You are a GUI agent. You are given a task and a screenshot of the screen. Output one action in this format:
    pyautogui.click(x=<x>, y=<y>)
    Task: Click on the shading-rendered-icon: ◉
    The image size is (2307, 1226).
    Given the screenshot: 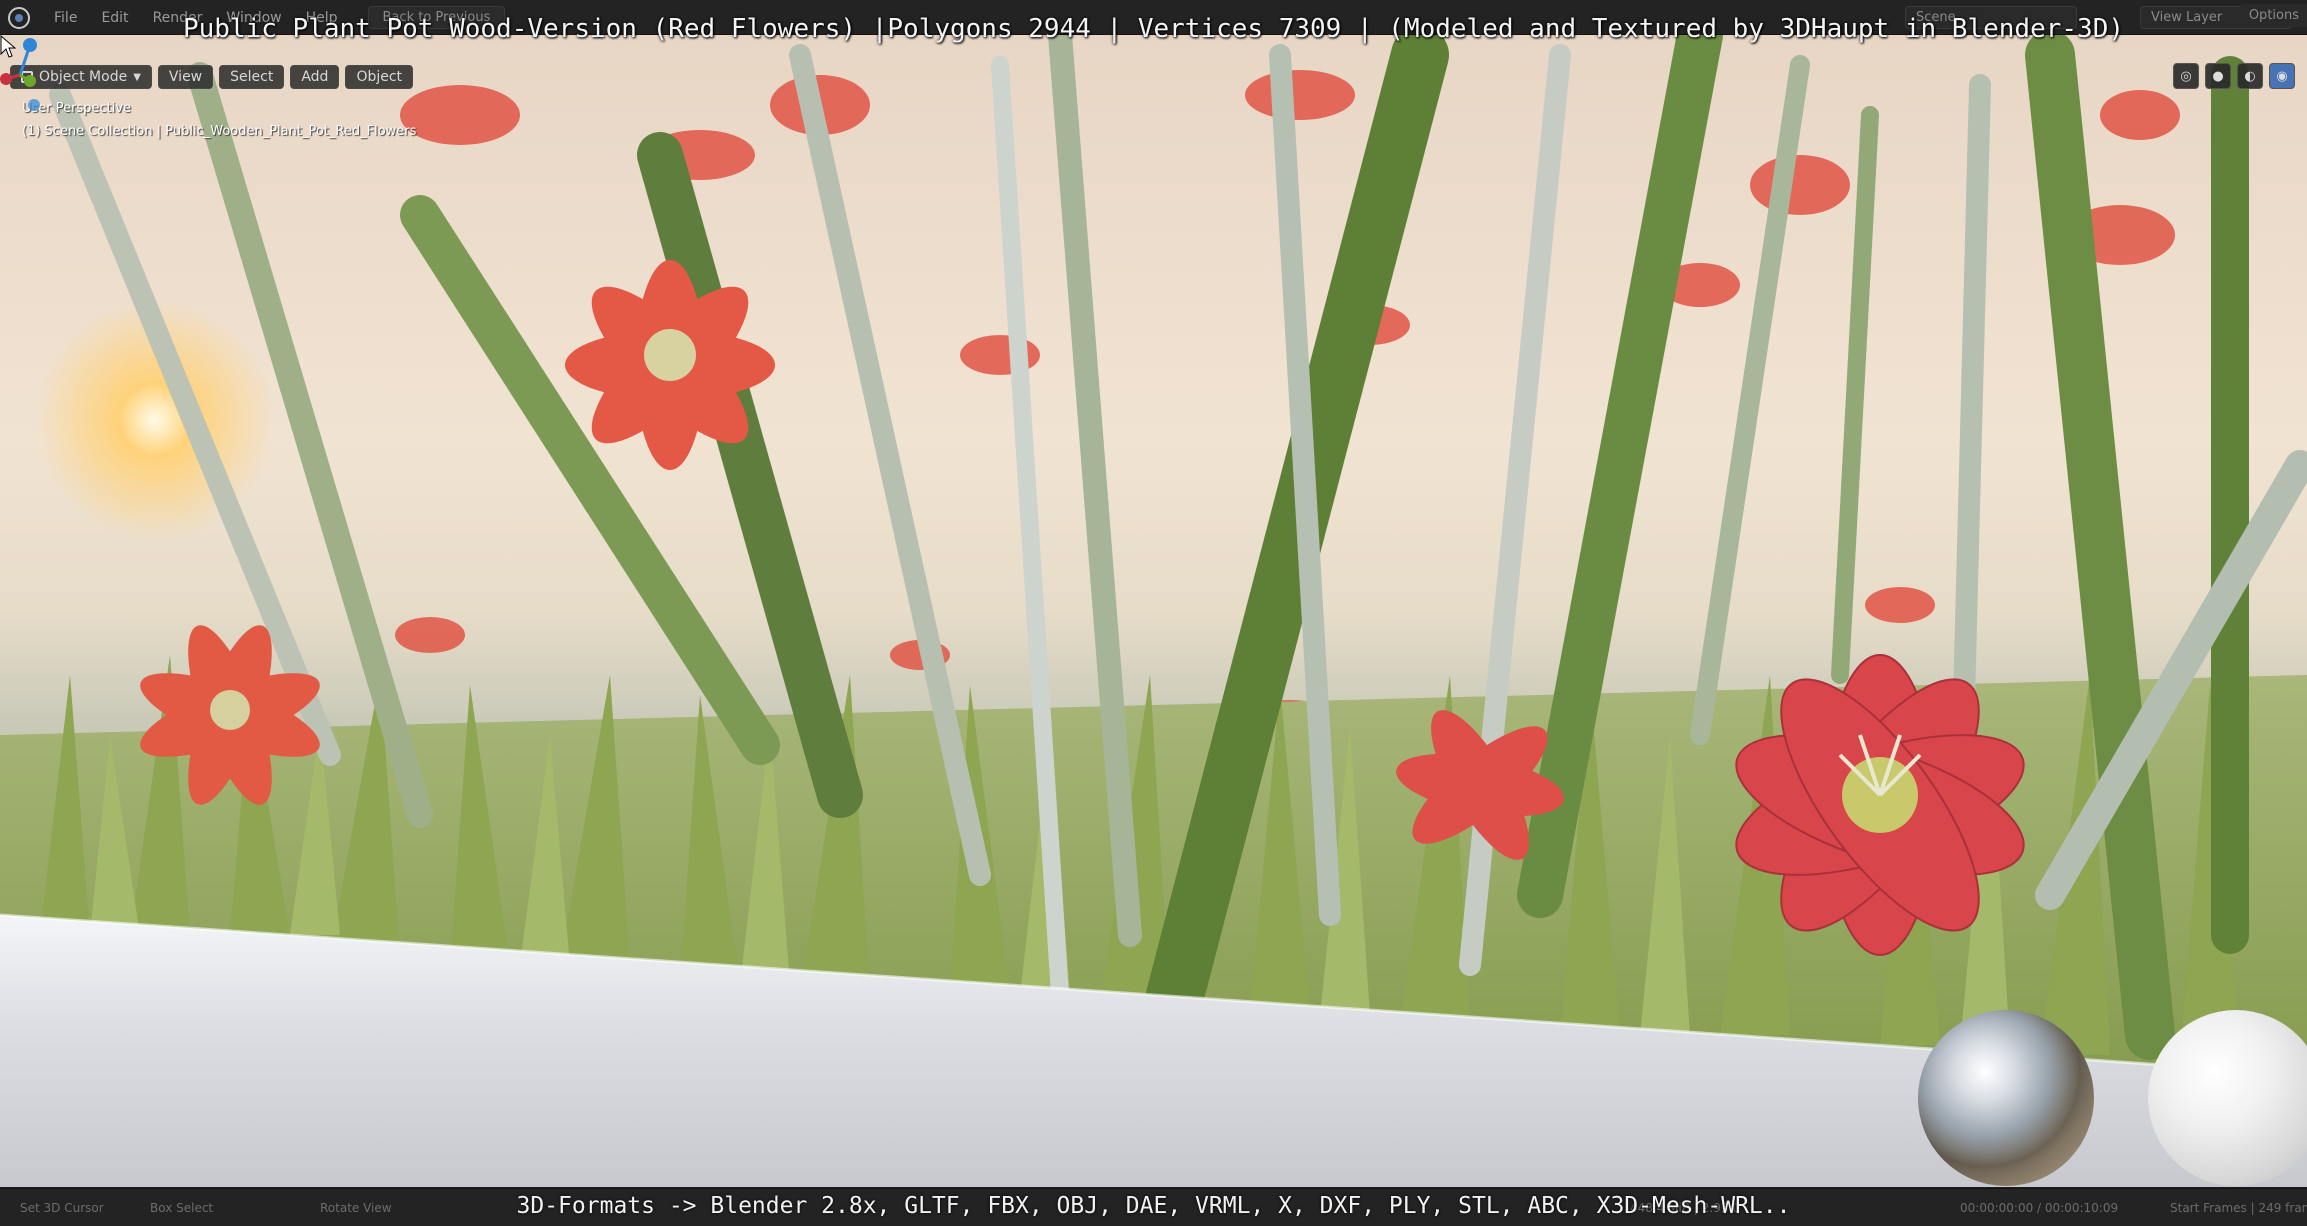 What is the action you would take?
    pyautogui.click(x=2282, y=76)
    